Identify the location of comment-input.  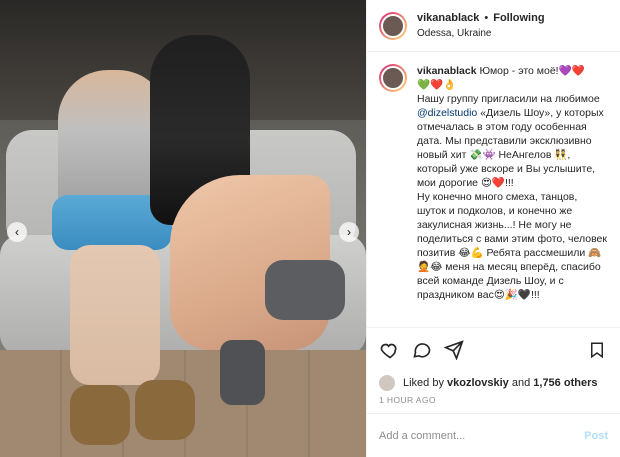
(482, 435).